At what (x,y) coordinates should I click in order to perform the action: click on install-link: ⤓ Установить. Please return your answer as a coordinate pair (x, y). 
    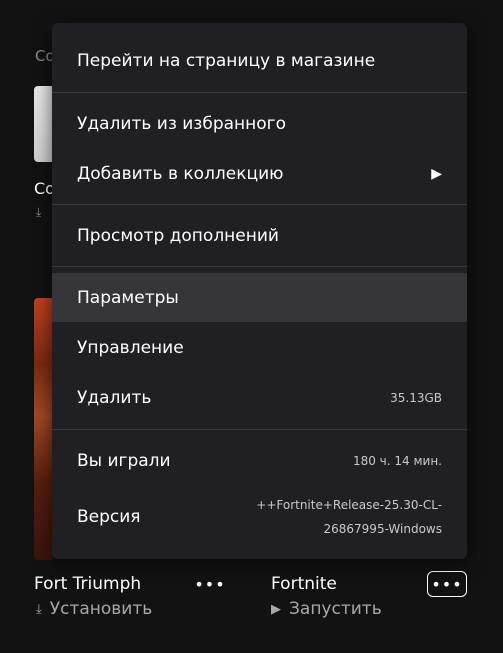
    Looking at the image, I should click on (94, 609).